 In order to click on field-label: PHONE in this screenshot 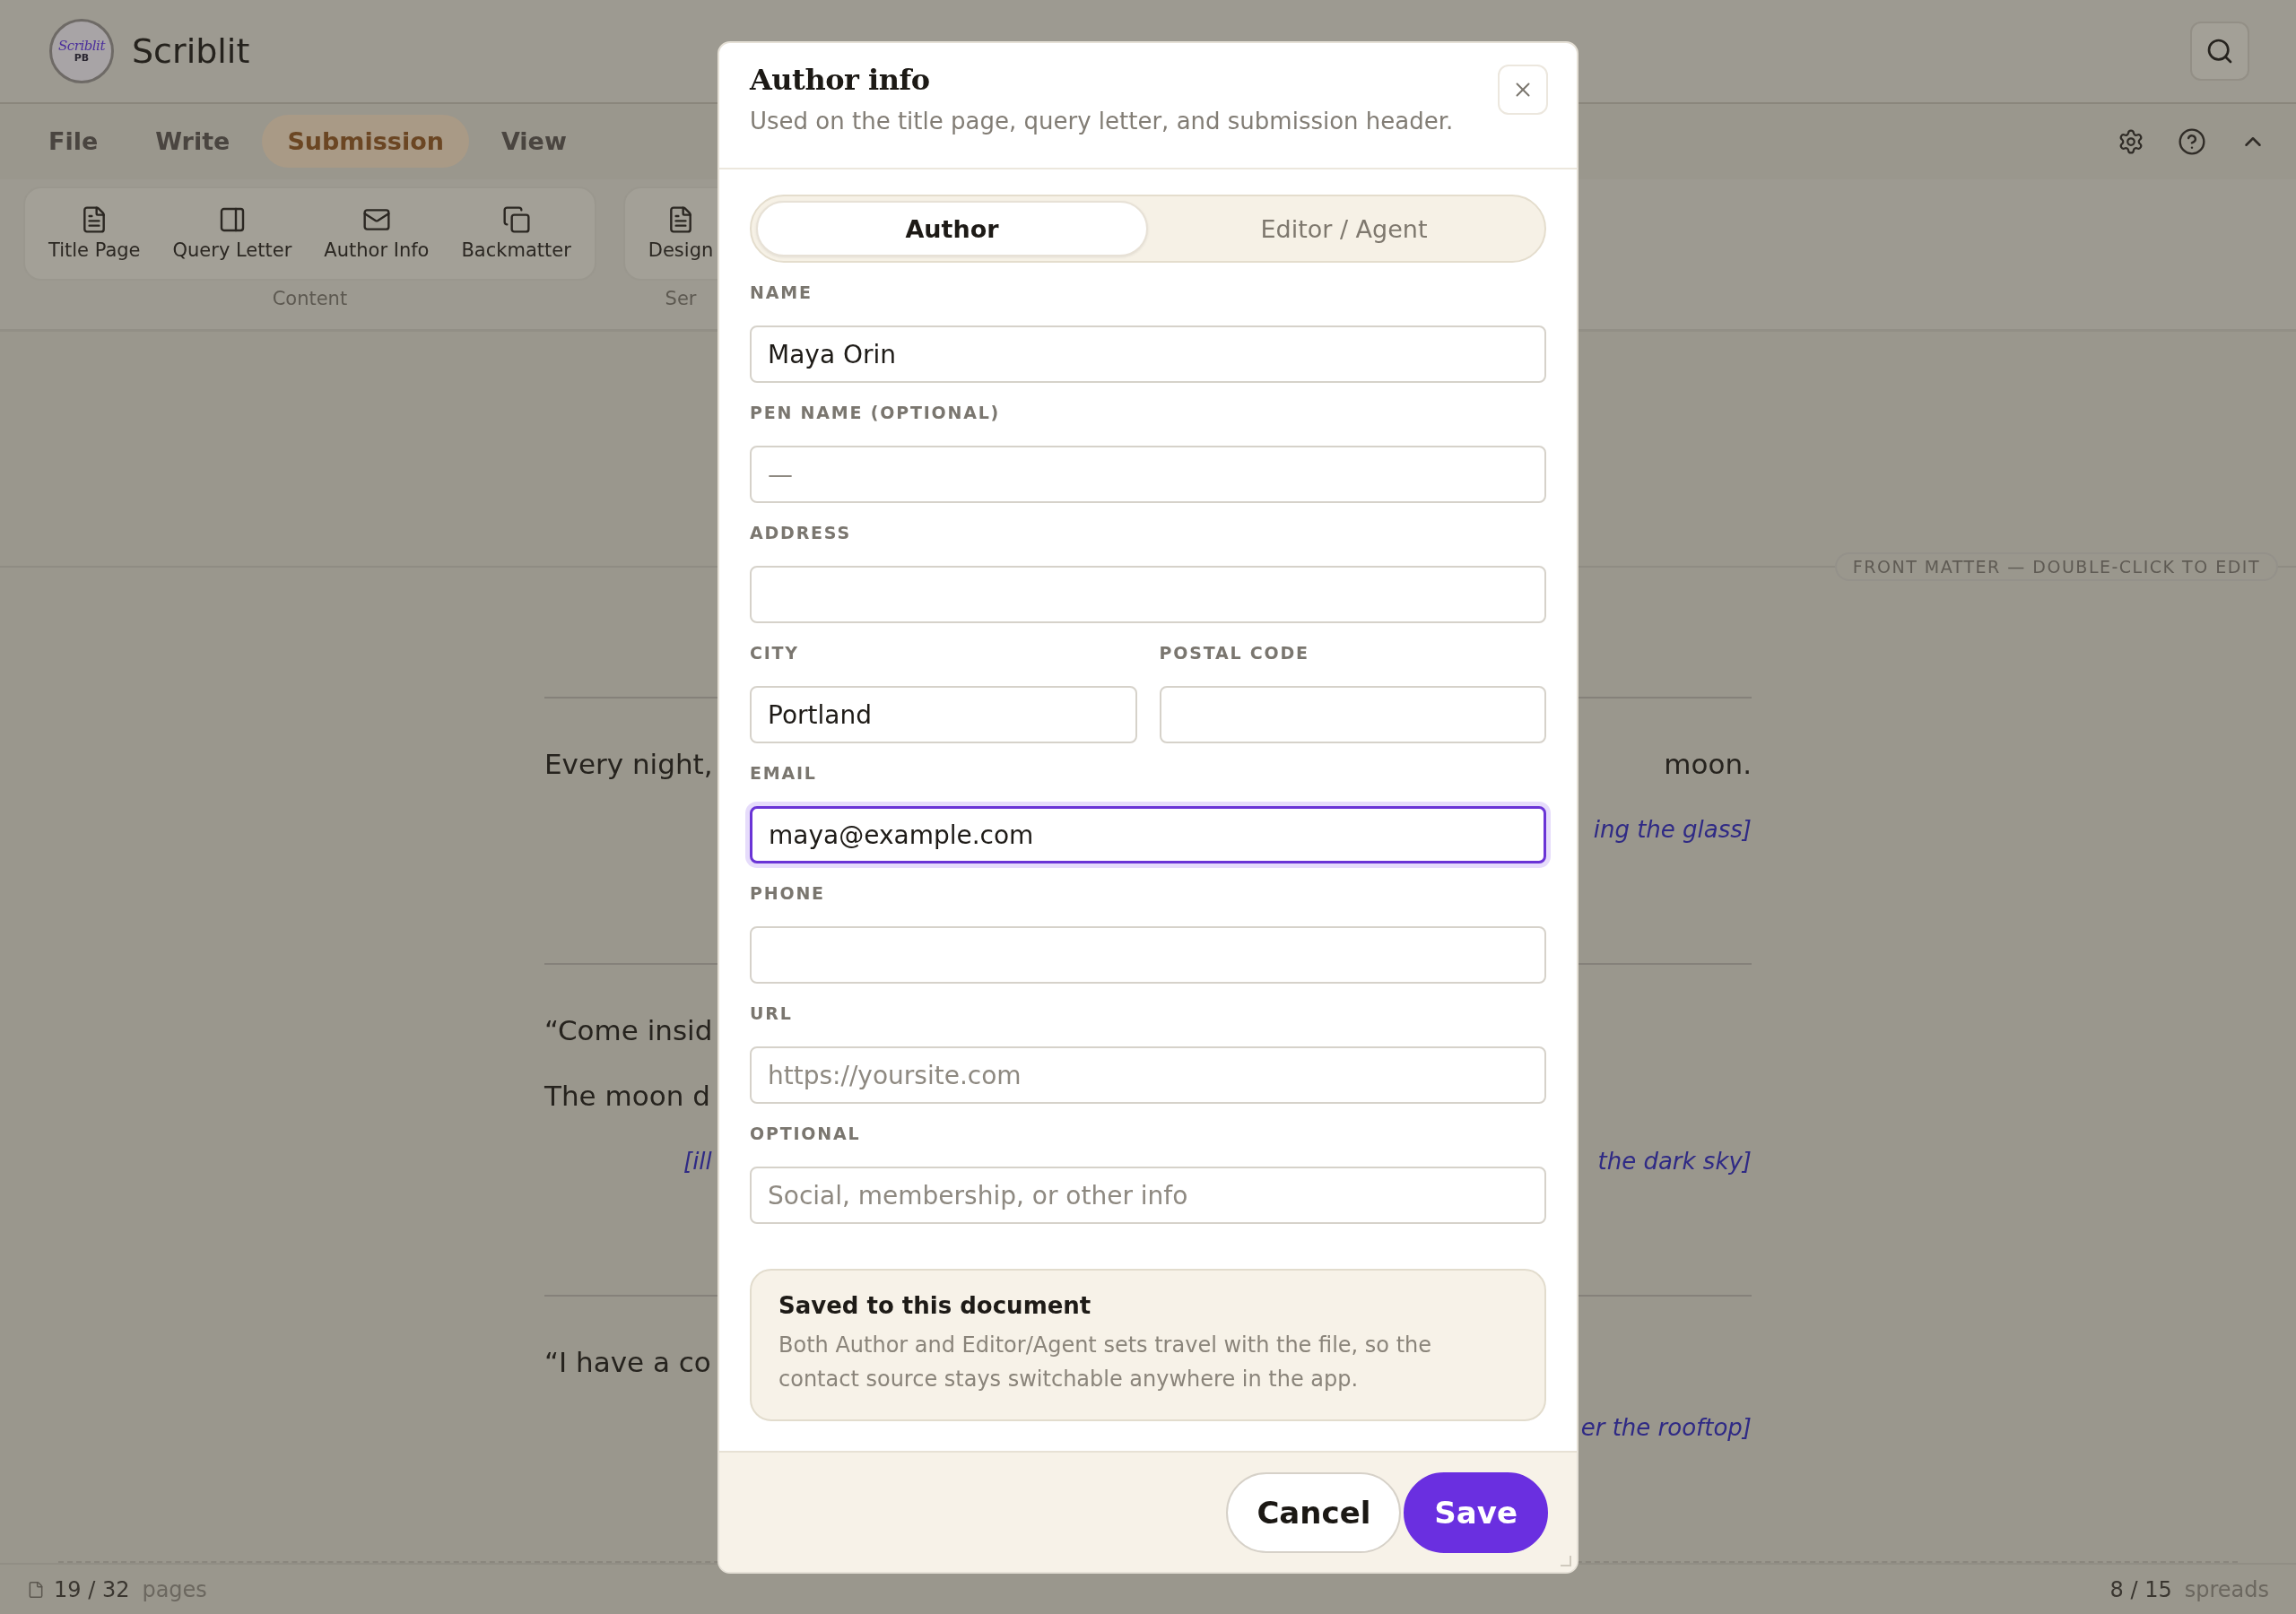, I will do `click(788, 893)`.